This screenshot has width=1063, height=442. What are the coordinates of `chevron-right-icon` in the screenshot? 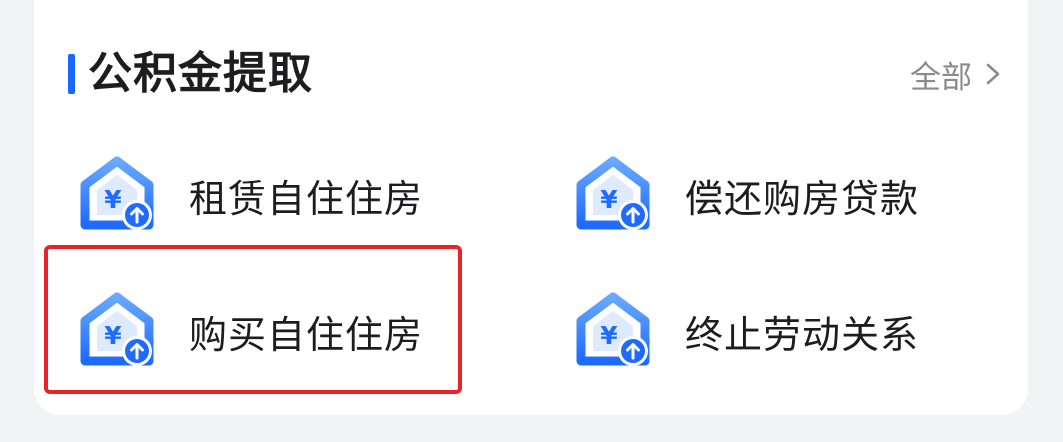 It's located at (993, 74).